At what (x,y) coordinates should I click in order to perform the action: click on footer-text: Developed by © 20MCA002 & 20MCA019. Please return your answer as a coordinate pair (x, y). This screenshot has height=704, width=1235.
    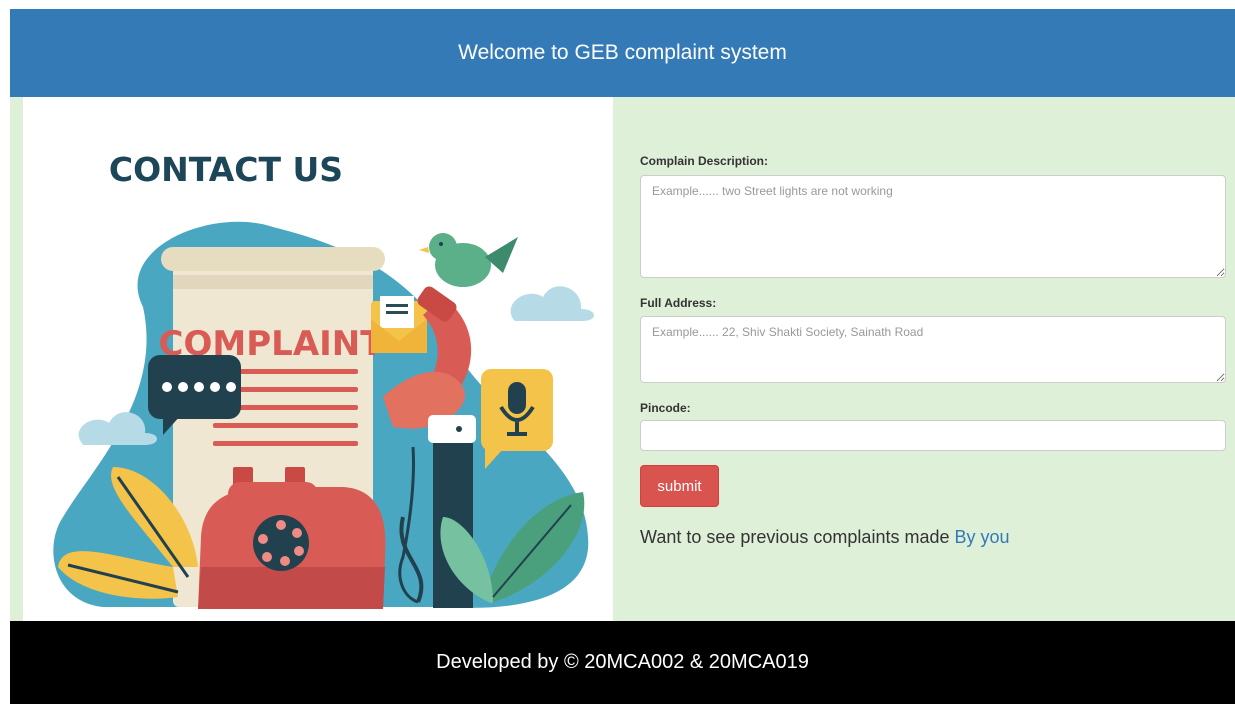
    Looking at the image, I should click on (622, 662).